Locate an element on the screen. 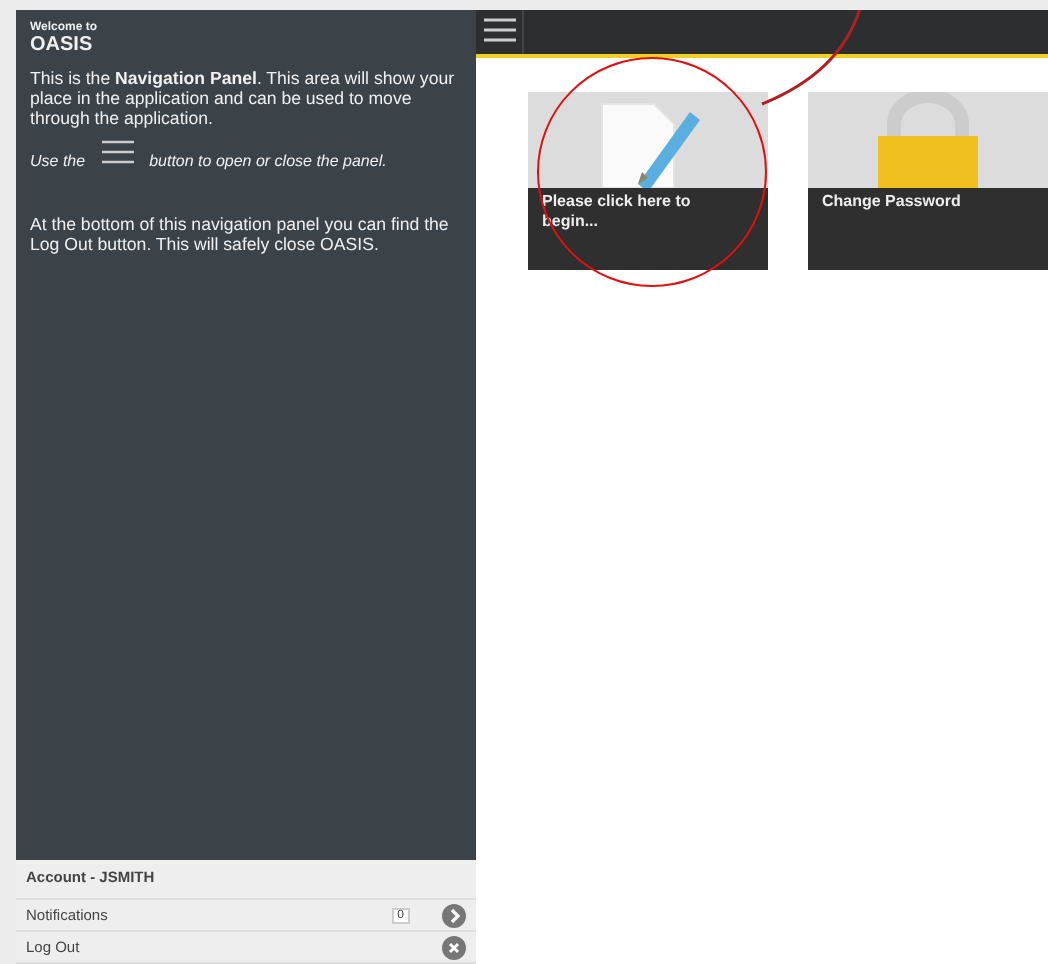 The height and width of the screenshot is (964, 1048). tile-button: Change Password is located at coordinates (928, 181).